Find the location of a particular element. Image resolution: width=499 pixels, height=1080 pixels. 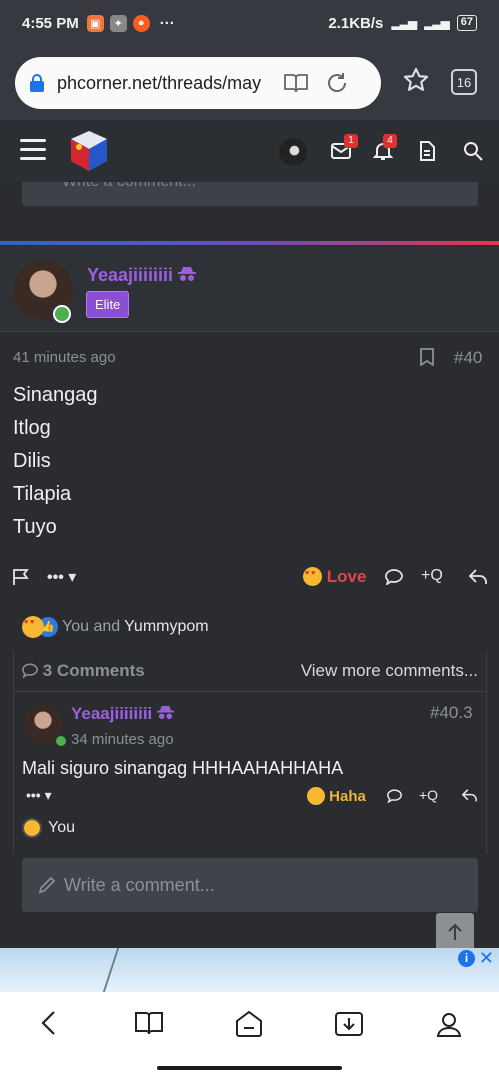

reader-mode-icon is located at coordinates (296, 83).